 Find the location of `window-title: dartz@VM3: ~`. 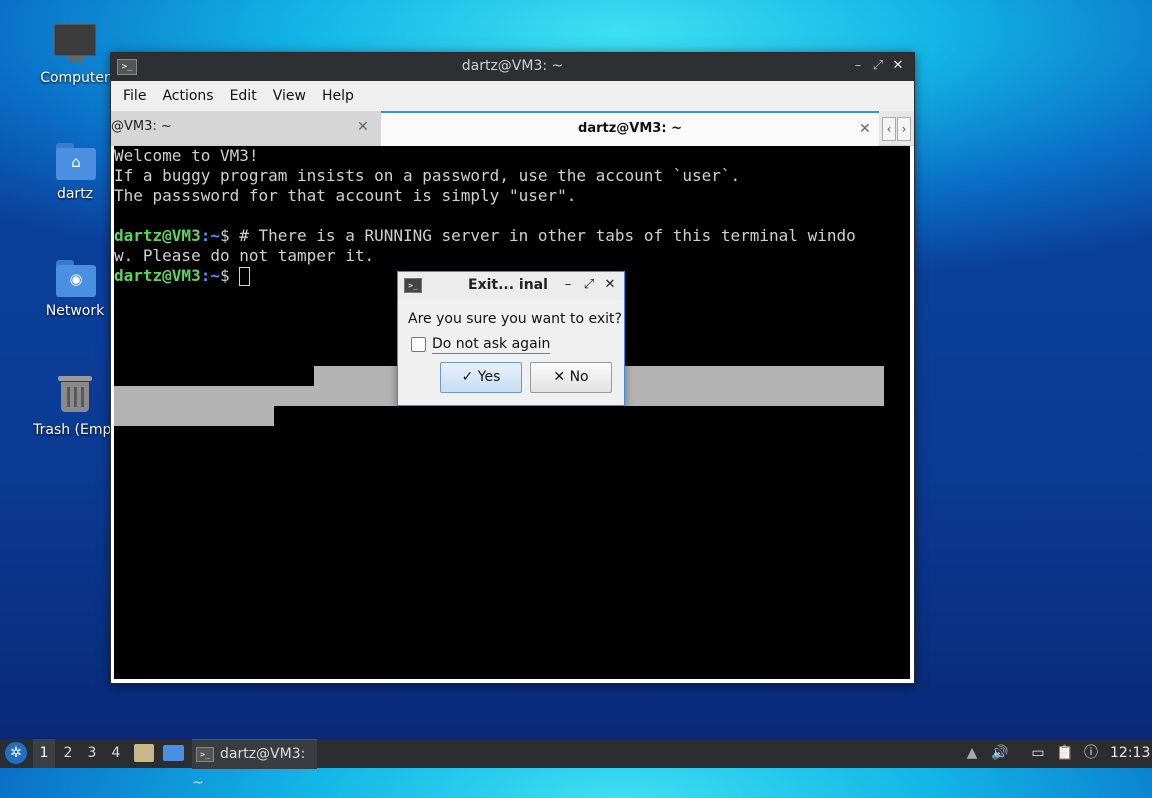

window-title: dartz@VM3: ~ is located at coordinates (512, 66).